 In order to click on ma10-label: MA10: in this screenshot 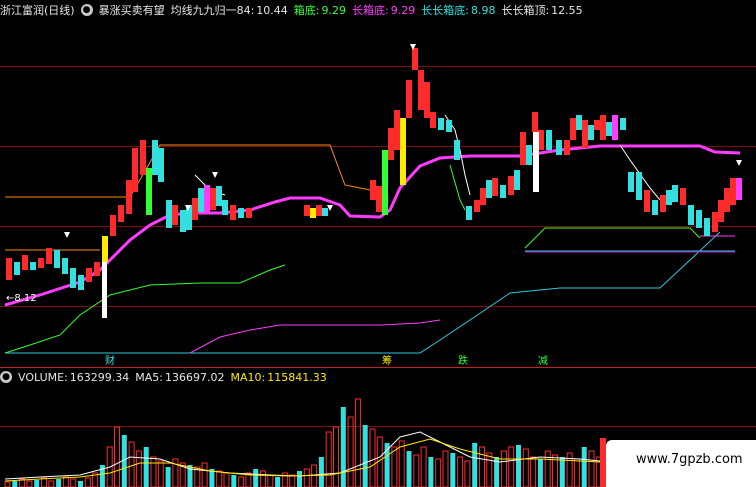, I will do `click(248, 377)`.